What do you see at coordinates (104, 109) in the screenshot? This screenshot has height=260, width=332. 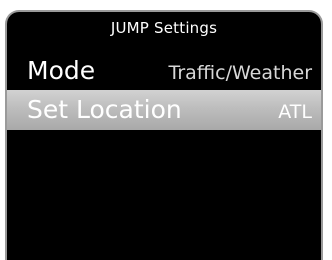 I see `menu-item-set-location-label: Set Location` at bounding box center [104, 109].